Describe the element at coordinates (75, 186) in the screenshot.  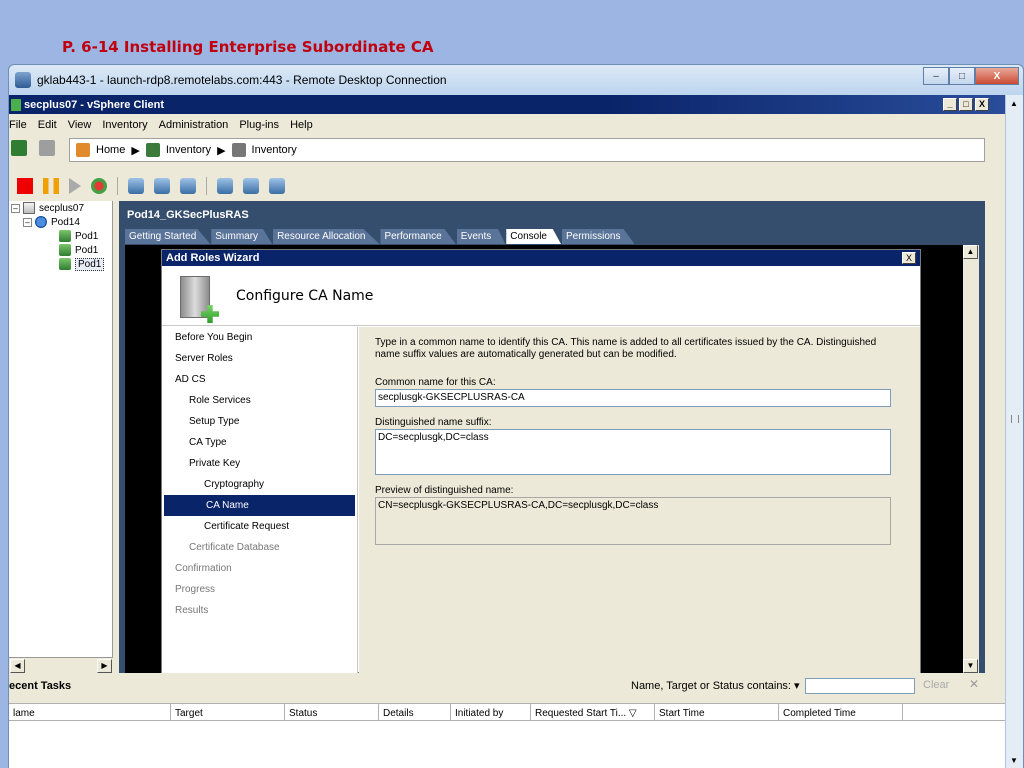
I see `power-on-icon` at that location.